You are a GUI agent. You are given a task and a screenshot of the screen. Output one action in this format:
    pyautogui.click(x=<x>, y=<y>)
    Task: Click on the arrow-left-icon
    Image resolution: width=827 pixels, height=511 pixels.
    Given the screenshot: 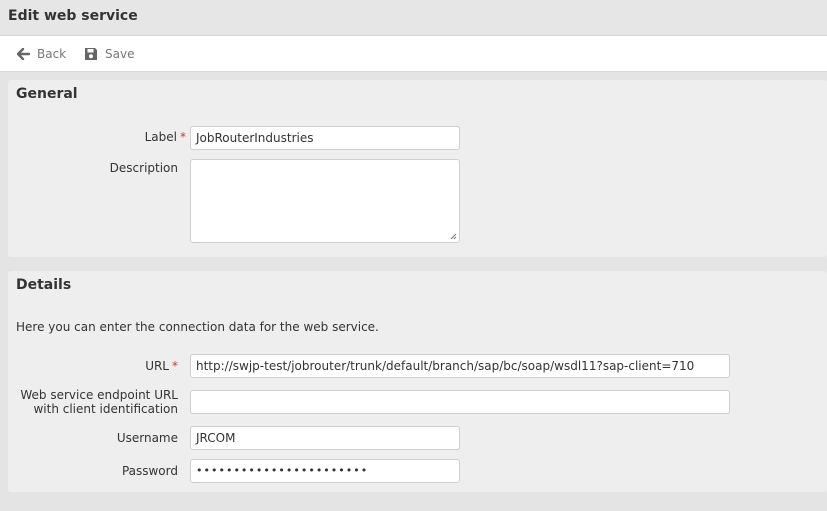 What is the action you would take?
    pyautogui.click(x=23, y=54)
    